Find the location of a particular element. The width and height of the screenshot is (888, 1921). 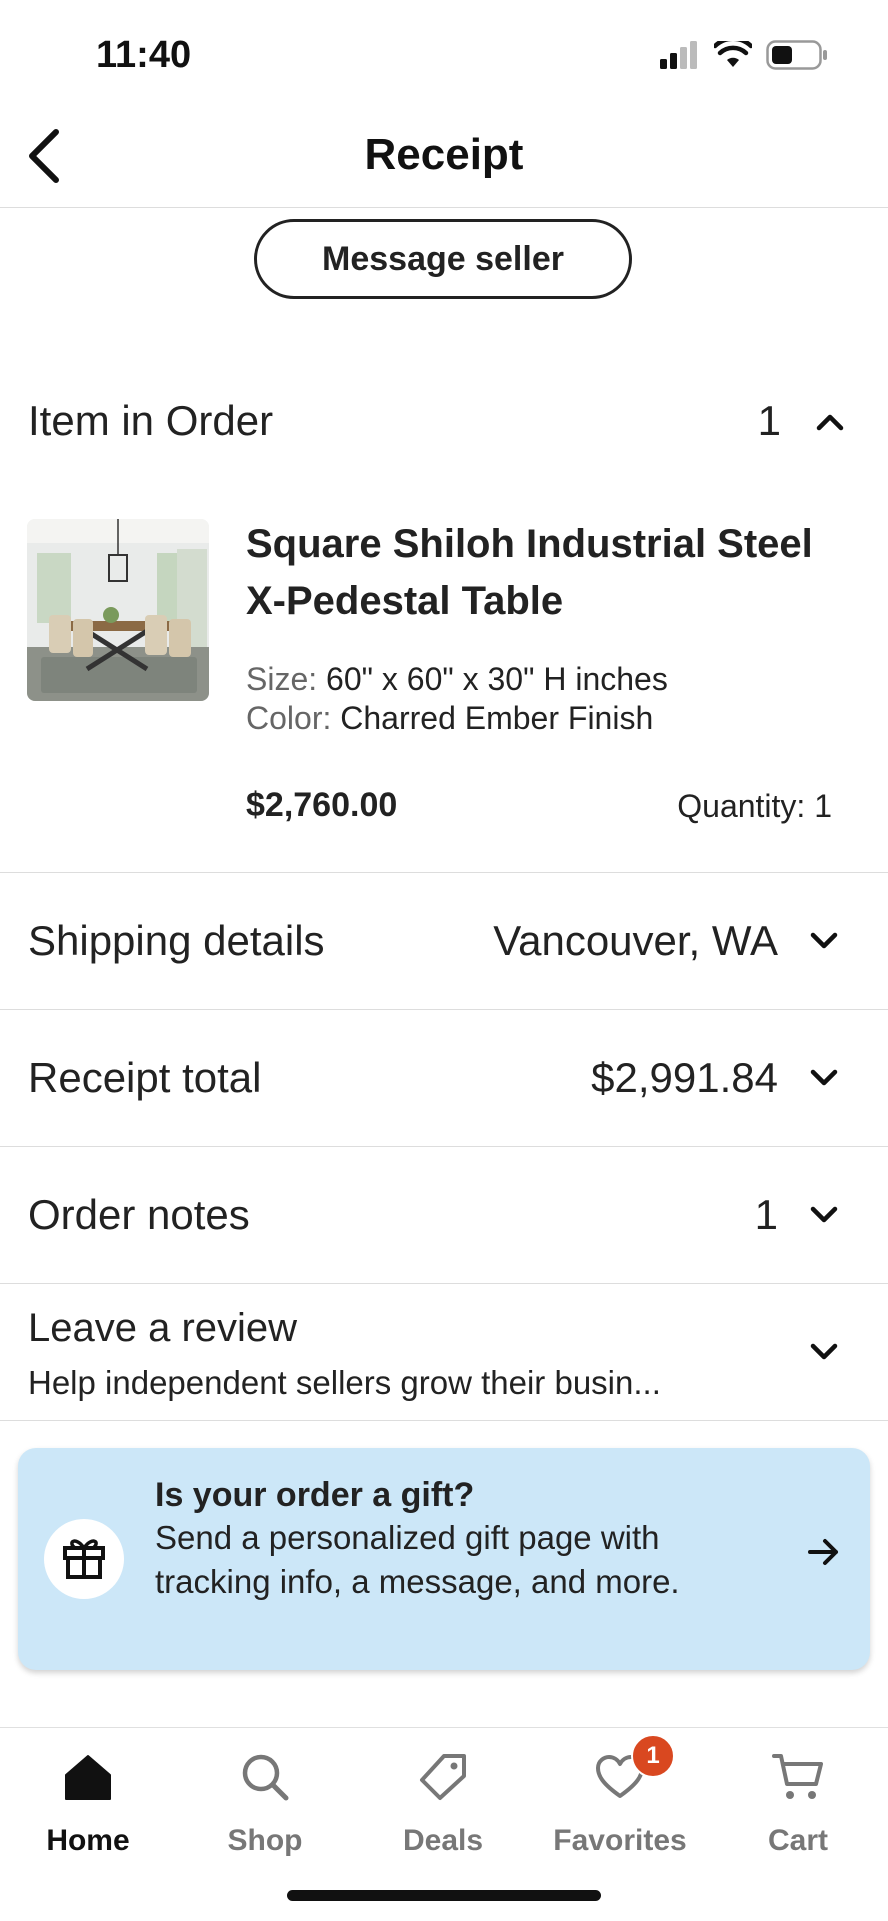

product-color: Color: Charred Ember Finish is located at coordinates (449, 718).